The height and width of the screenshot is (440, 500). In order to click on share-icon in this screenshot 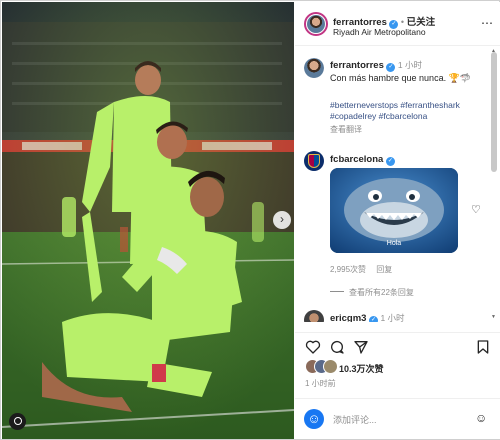, I will do `click(361, 347)`.